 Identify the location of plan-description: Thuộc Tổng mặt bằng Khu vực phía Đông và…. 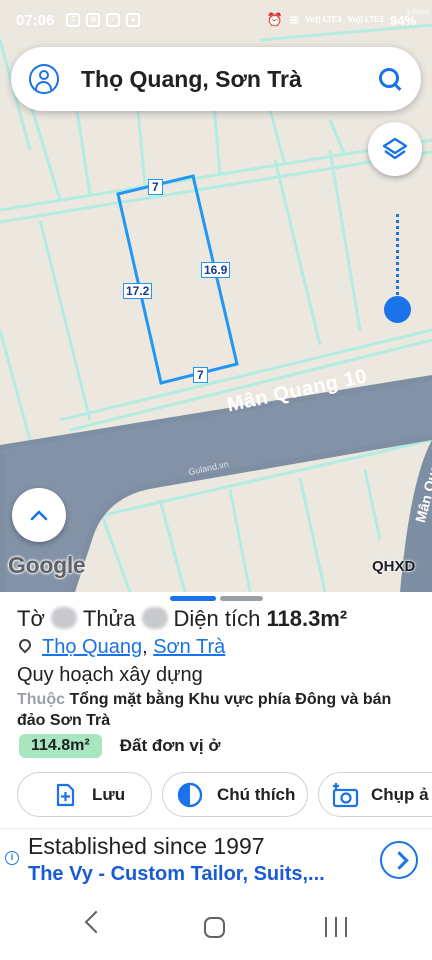
(217, 710).